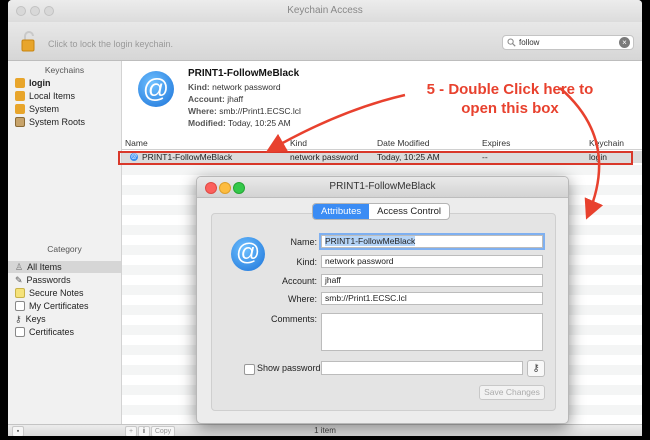  What do you see at coordinates (512, 392) in the screenshot?
I see `save-changes-button: Save Changes` at bounding box center [512, 392].